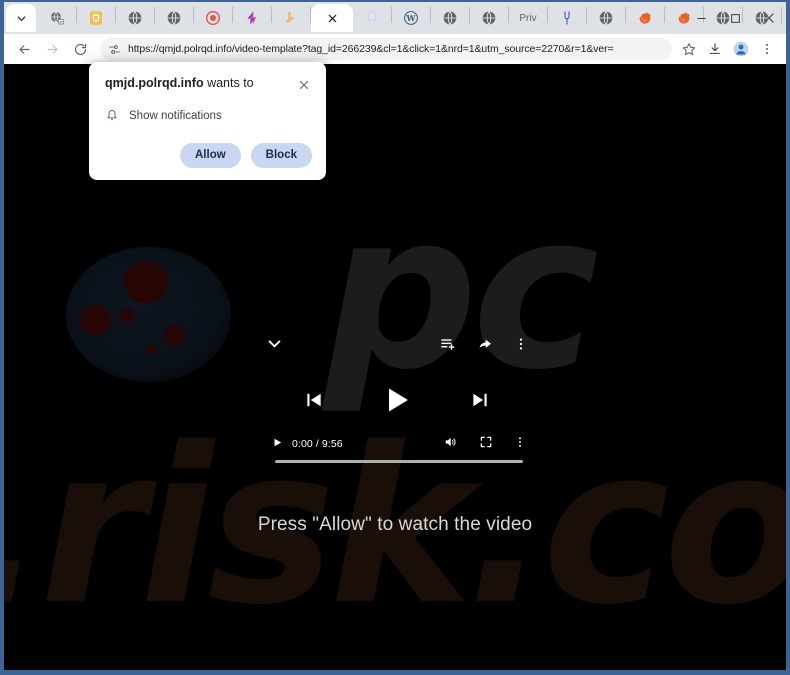 This screenshot has height=675, width=790. I want to click on video-volume-button, so click(451, 444).